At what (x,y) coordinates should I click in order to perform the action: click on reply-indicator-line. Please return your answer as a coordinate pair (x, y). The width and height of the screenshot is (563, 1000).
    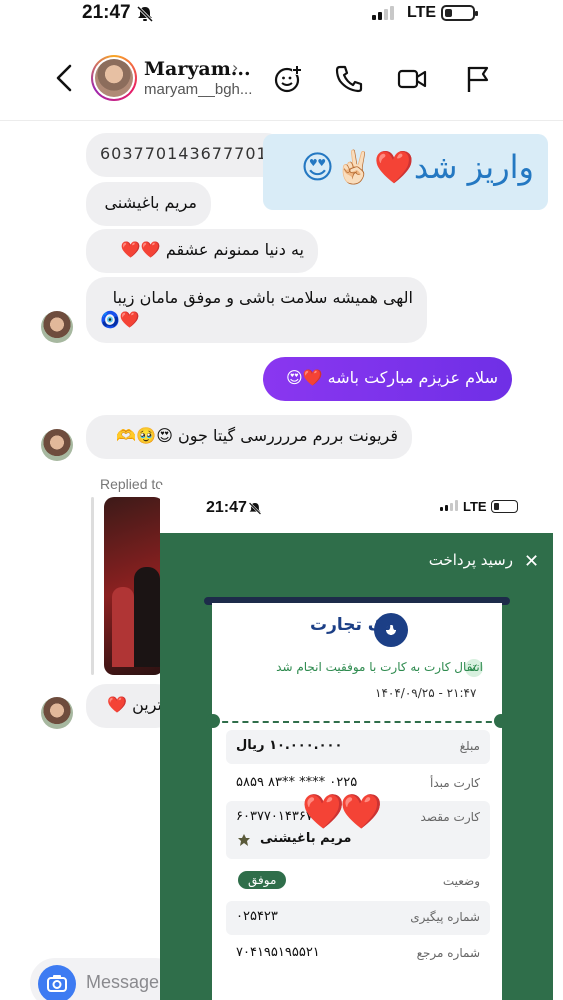
    Looking at the image, I should click on (92, 586).